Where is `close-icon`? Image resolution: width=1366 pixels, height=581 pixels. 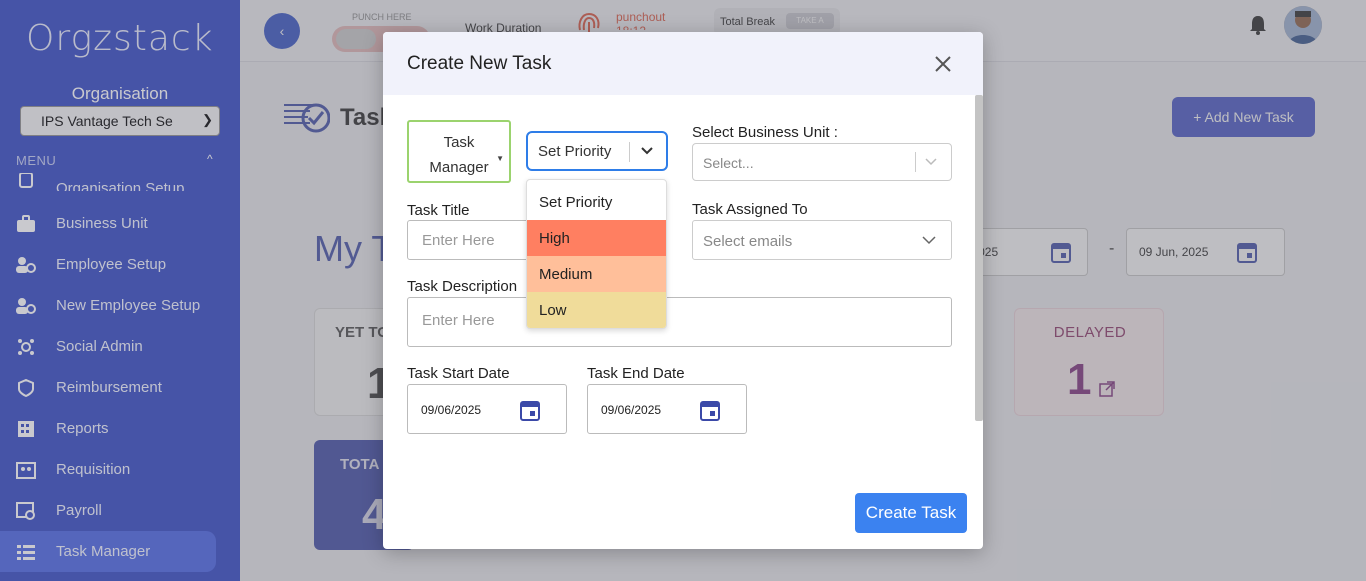
close-icon is located at coordinates (943, 64).